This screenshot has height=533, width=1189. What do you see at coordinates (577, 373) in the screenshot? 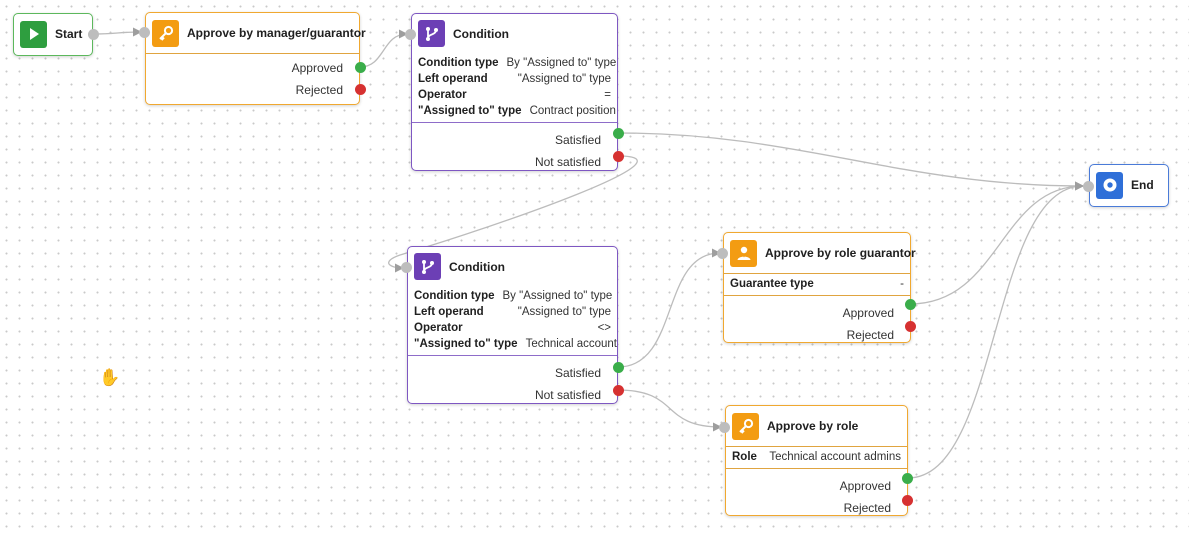
I see `condition2-satisfied-output: Satisfied` at bounding box center [577, 373].